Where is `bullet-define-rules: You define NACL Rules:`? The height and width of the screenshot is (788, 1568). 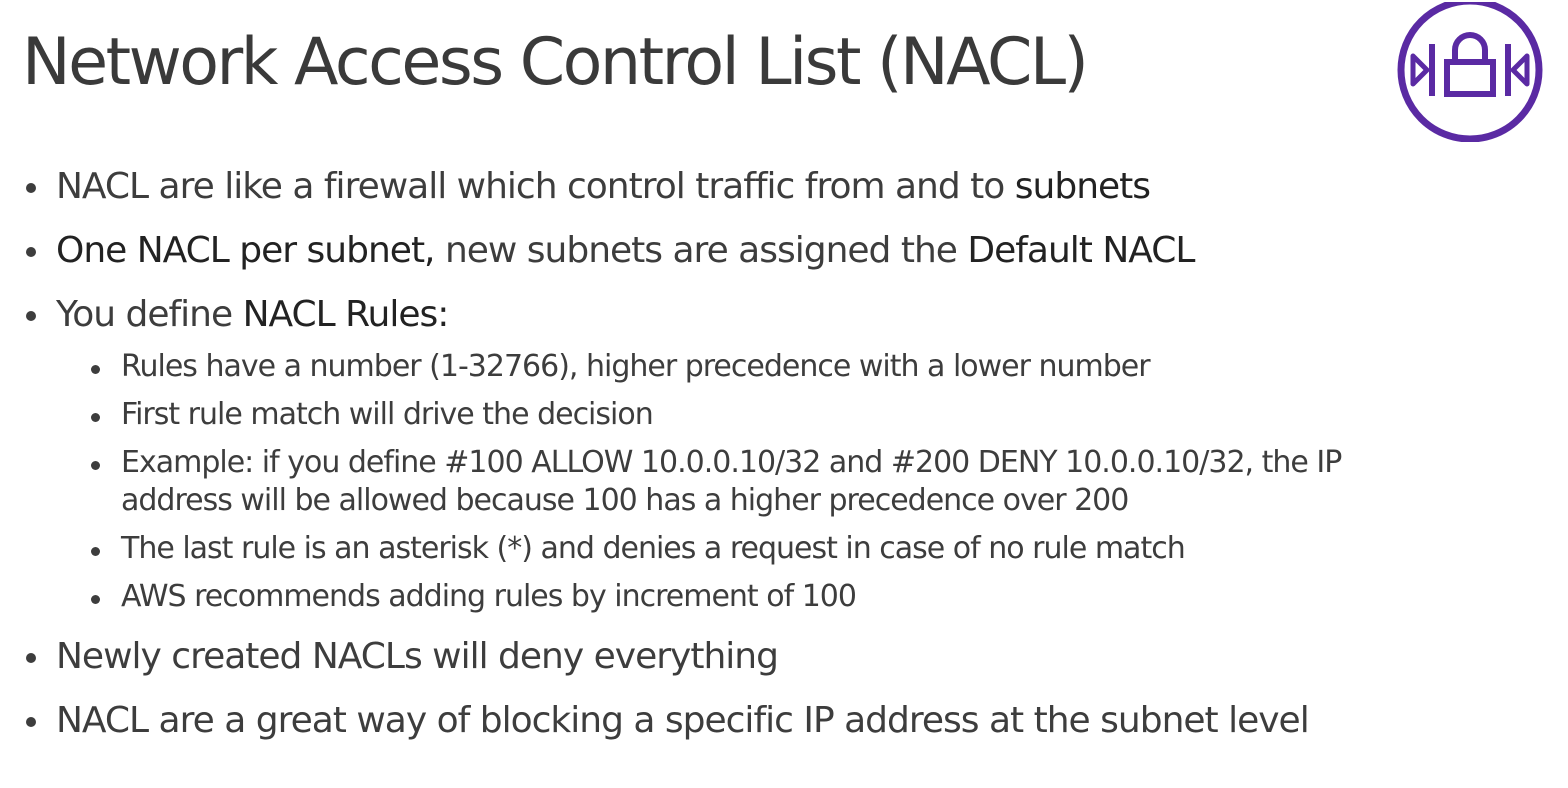 bullet-define-rules: You define NACL Rules: is located at coordinates (238, 315).